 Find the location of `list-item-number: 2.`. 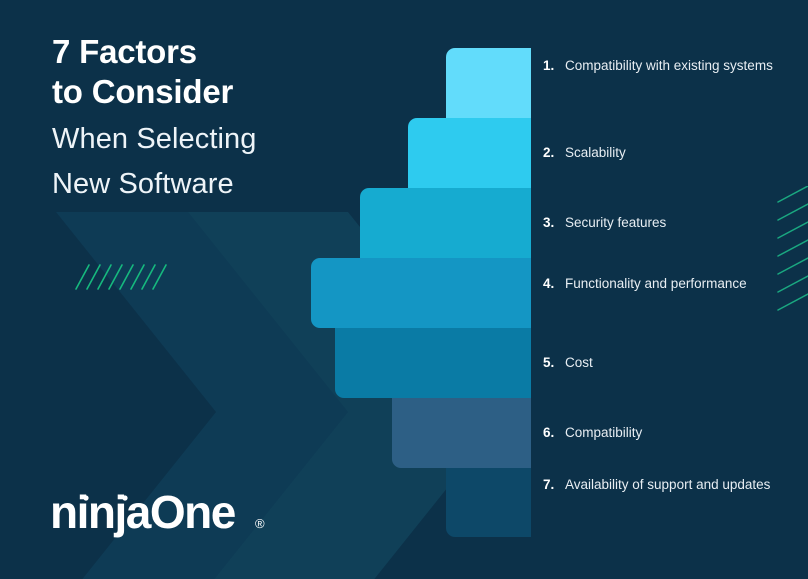

list-item-number: 2. is located at coordinates (549, 152).